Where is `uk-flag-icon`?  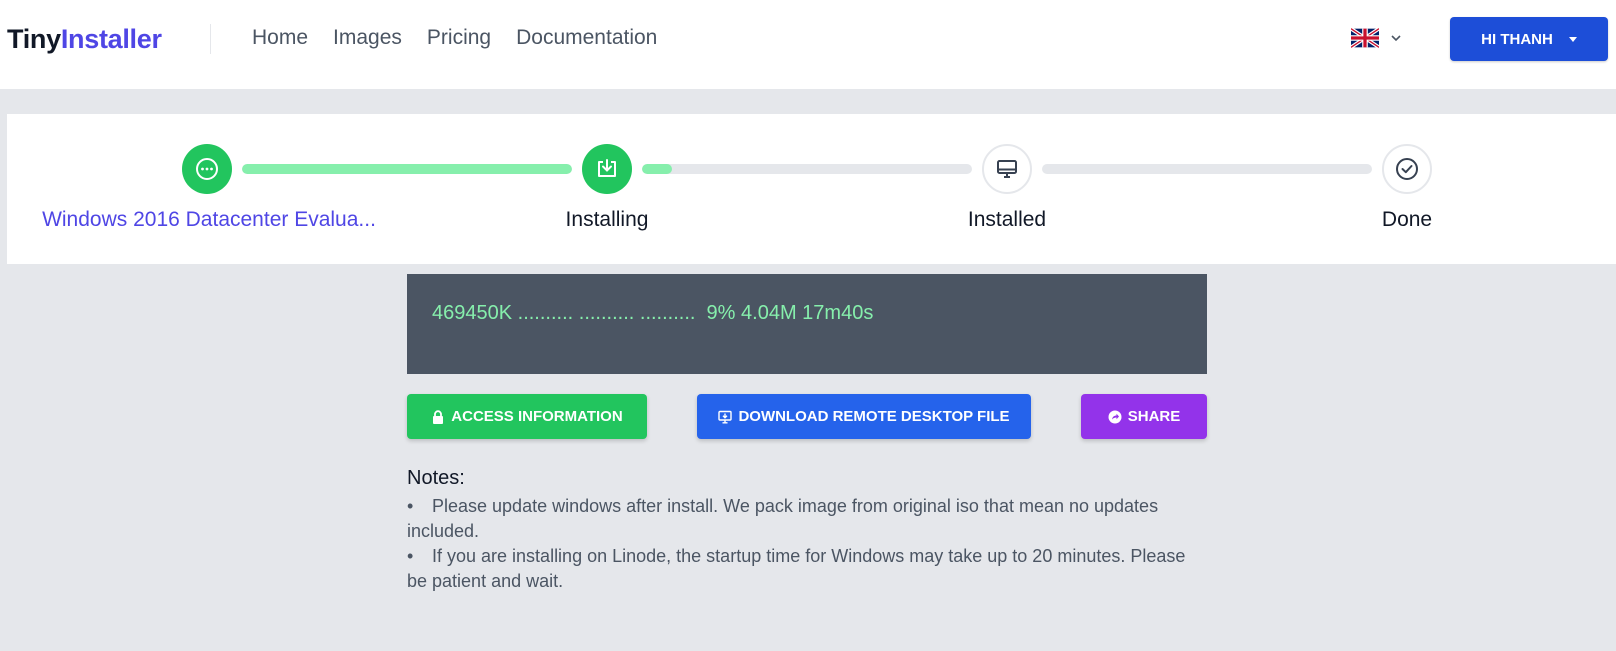 uk-flag-icon is located at coordinates (1365, 38).